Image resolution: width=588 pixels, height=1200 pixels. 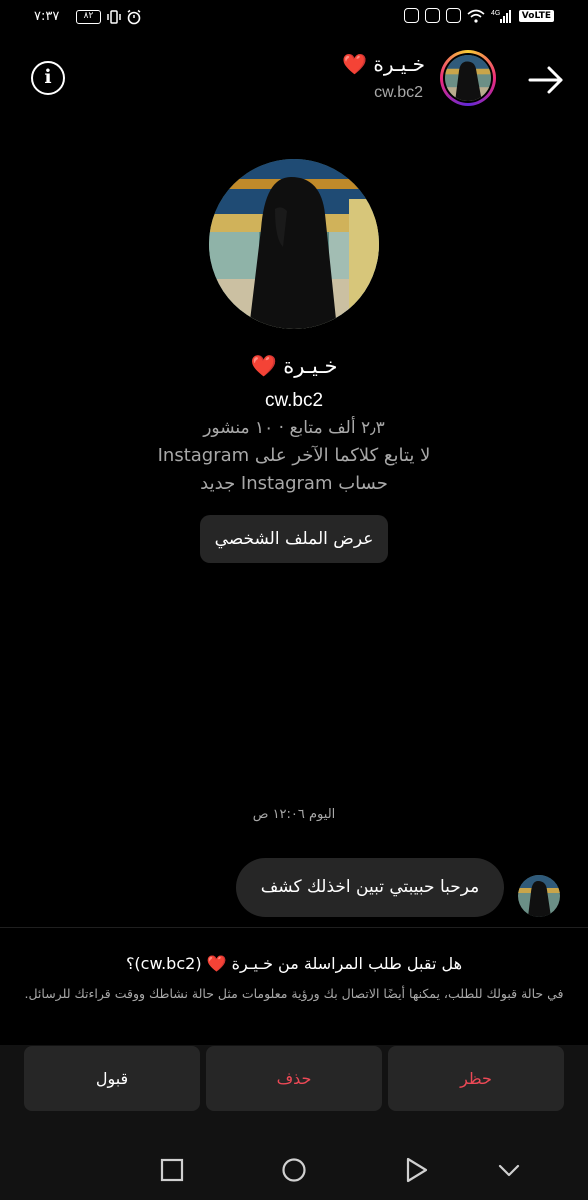 What do you see at coordinates (411, 15) in the screenshot?
I see `youtube-notification-icon` at bounding box center [411, 15].